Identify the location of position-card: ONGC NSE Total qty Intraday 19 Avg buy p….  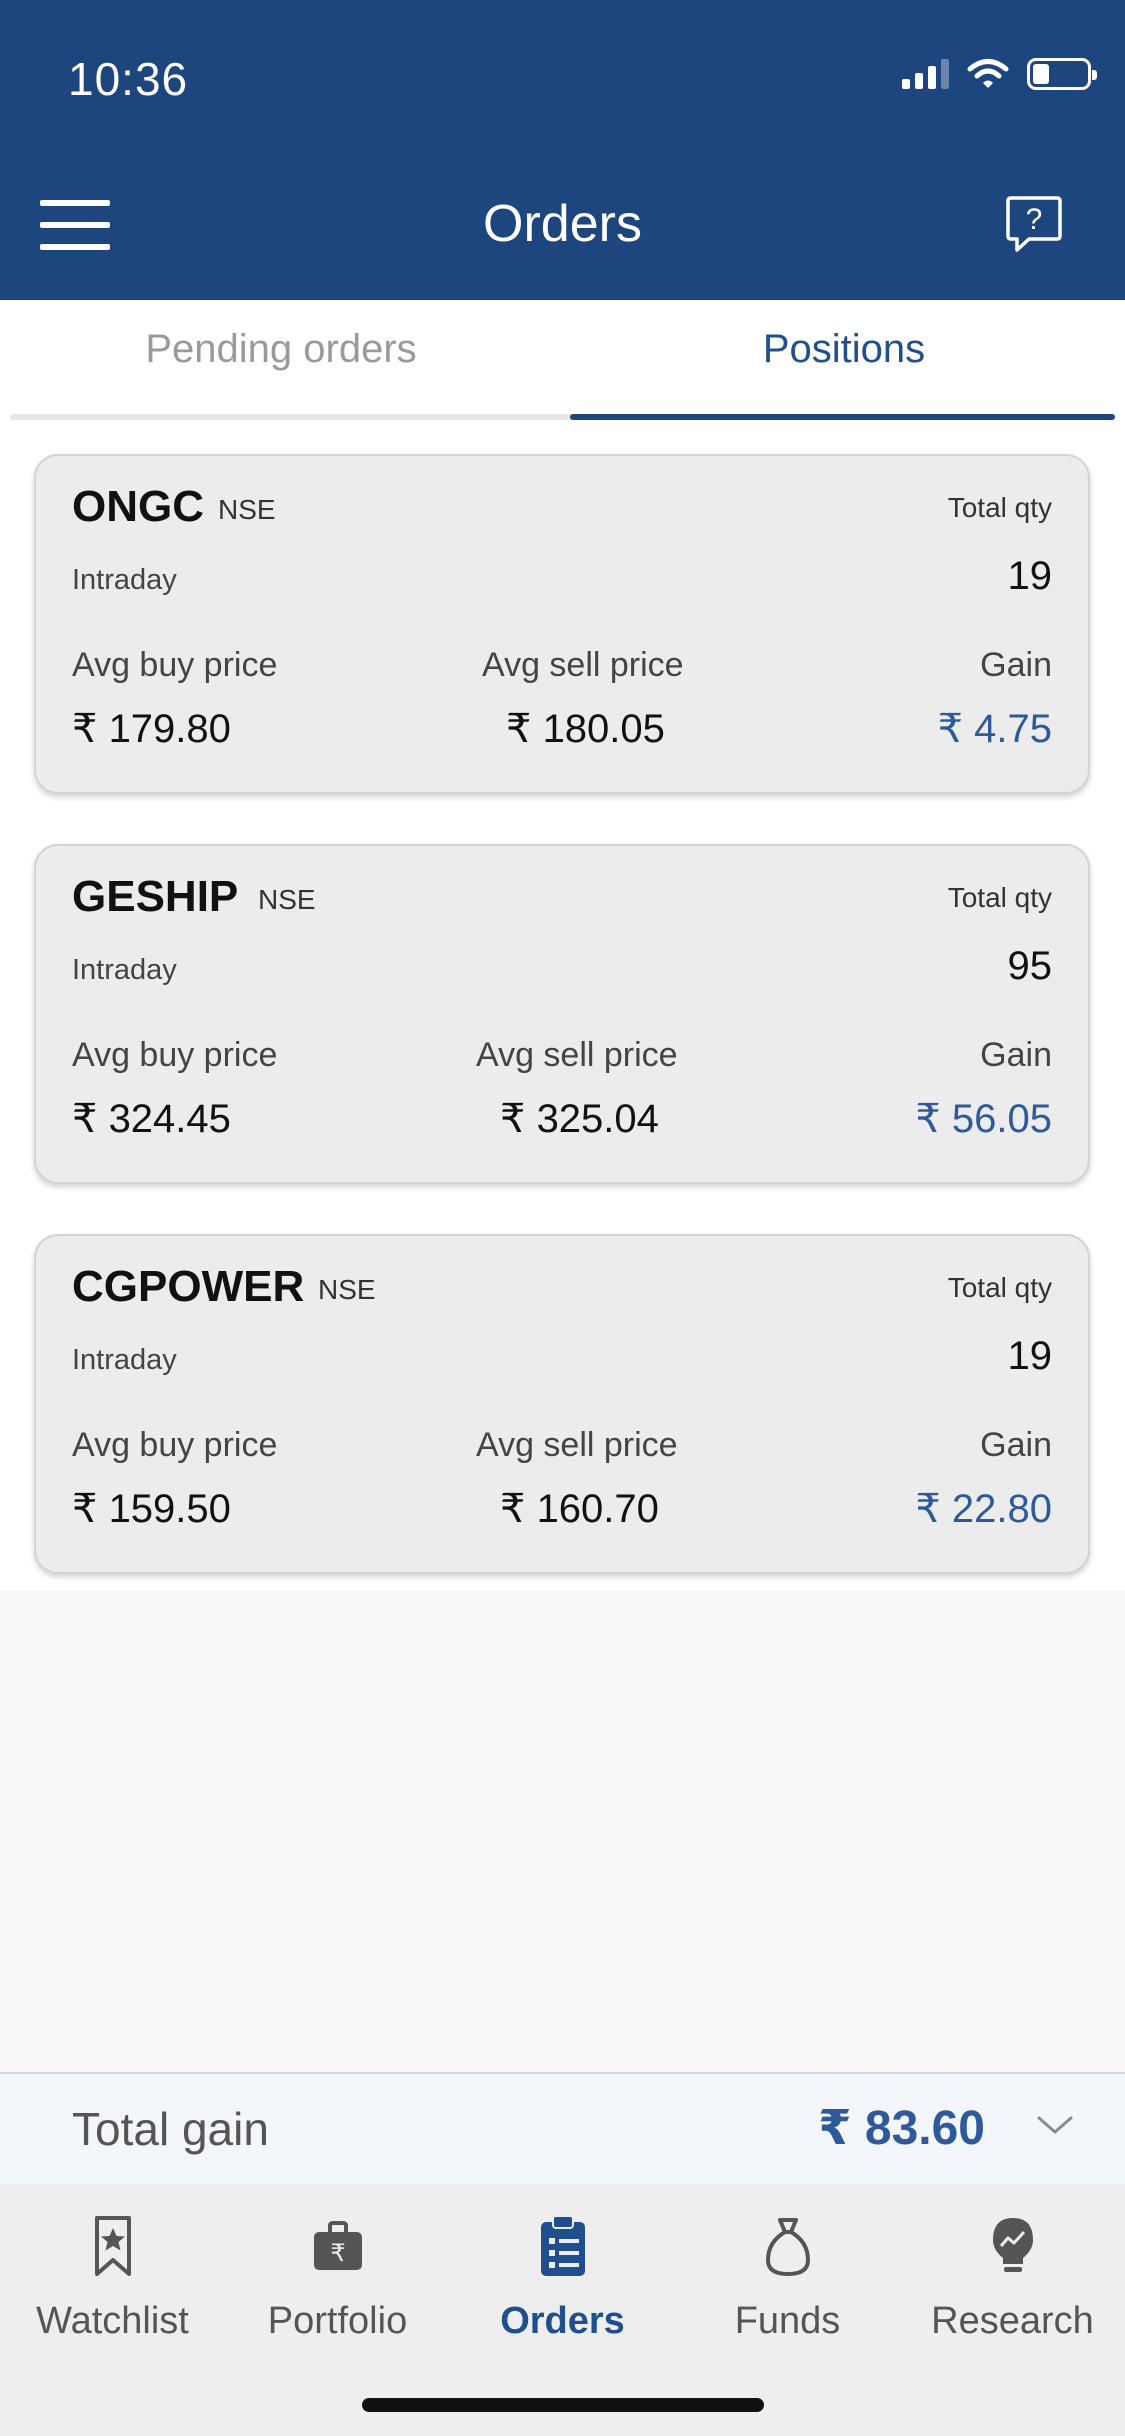
(562, 624).